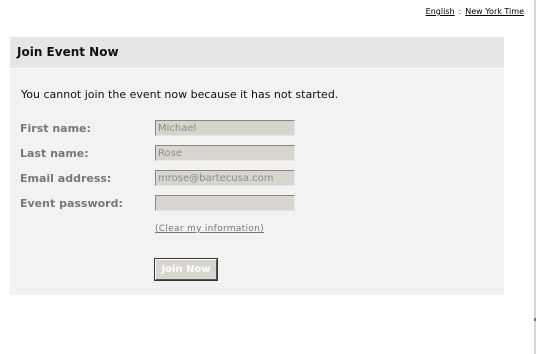  I want to click on email-label: Email address:, so click(66, 178).